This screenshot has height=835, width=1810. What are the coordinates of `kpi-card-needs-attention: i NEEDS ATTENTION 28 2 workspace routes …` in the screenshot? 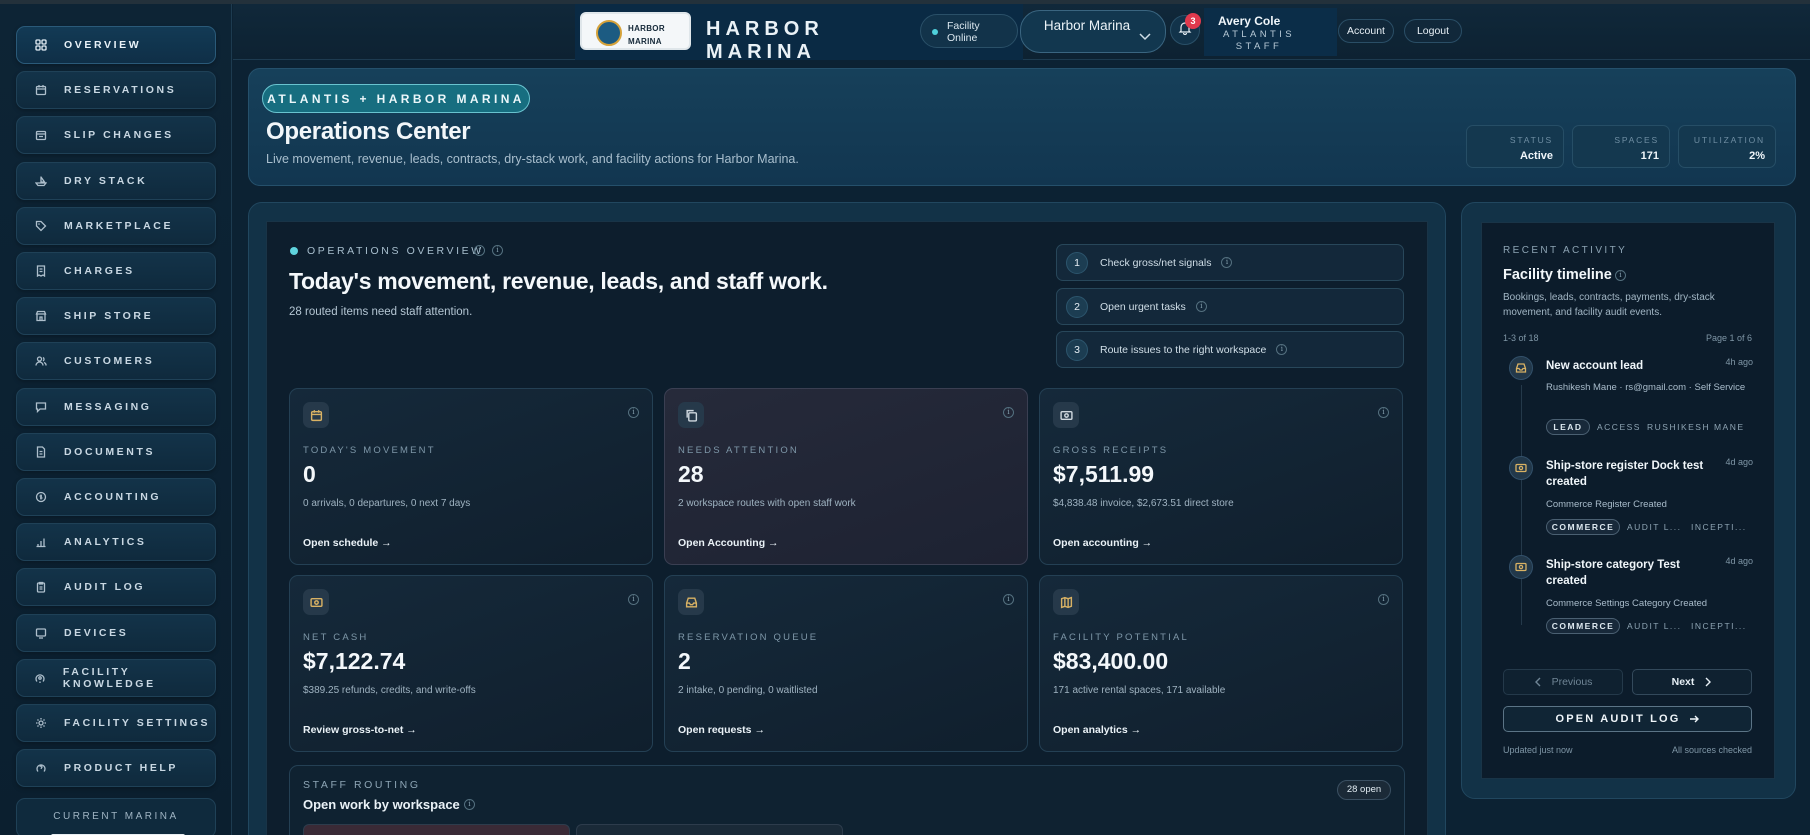 It's located at (846, 476).